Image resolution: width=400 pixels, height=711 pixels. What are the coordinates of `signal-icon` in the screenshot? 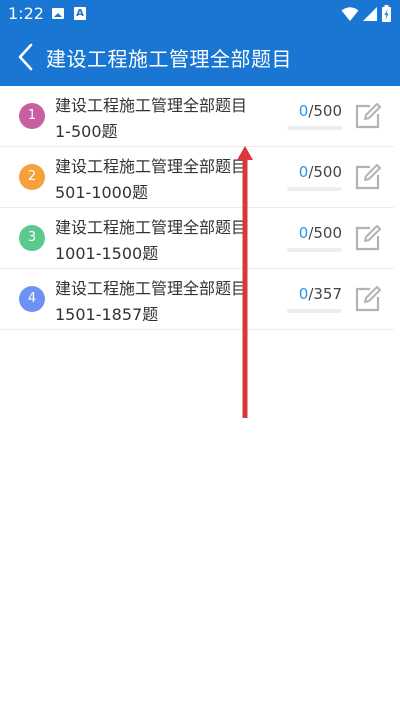 It's located at (370, 14).